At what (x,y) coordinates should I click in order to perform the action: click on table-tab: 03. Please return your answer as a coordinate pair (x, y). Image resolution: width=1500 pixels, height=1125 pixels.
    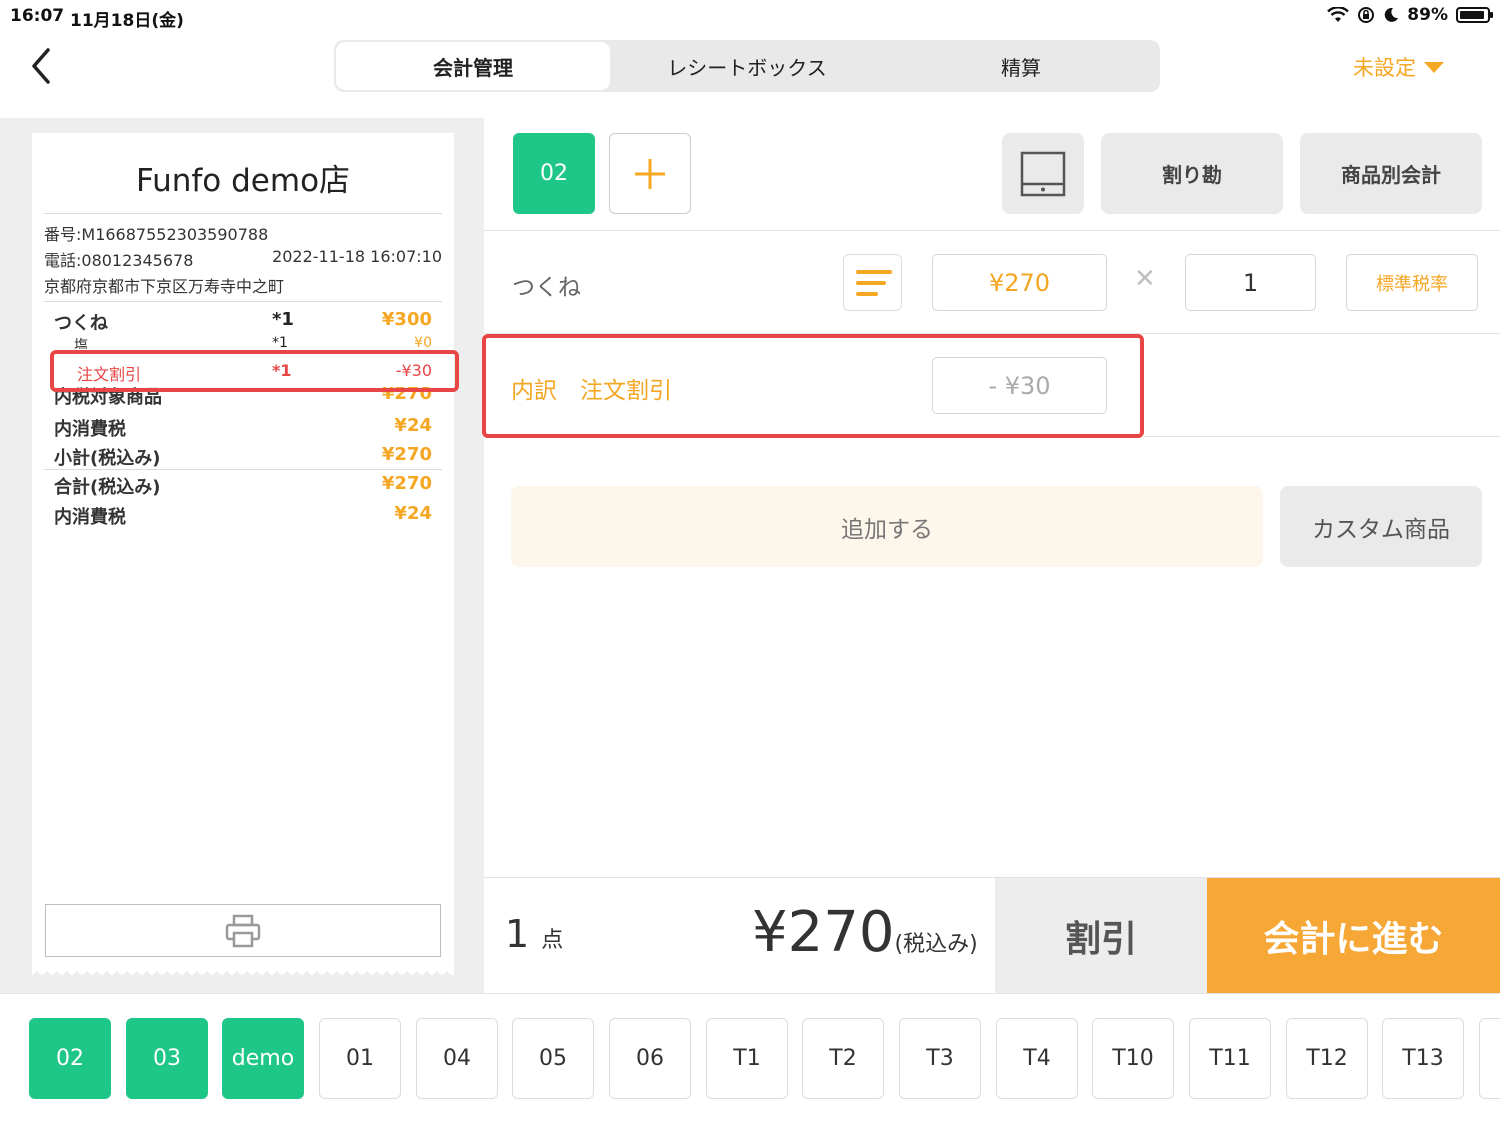
    Looking at the image, I should click on (167, 1058).